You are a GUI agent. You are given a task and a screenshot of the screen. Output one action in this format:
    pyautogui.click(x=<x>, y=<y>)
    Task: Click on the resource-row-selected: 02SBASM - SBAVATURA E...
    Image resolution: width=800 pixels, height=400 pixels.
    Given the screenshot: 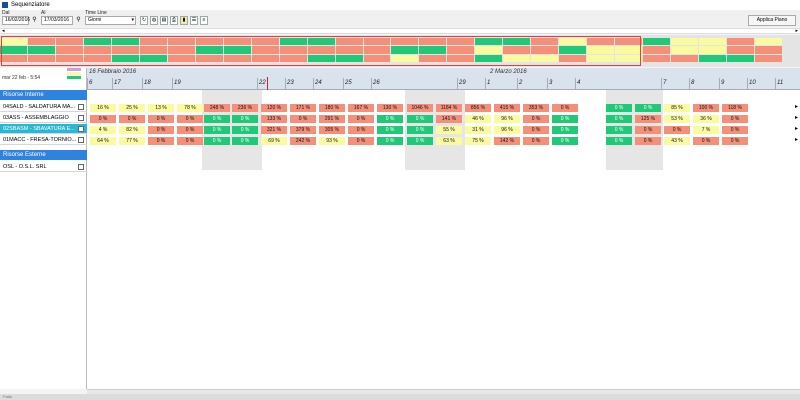 What is the action you would take?
    pyautogui.click(x=43, y=129)
    